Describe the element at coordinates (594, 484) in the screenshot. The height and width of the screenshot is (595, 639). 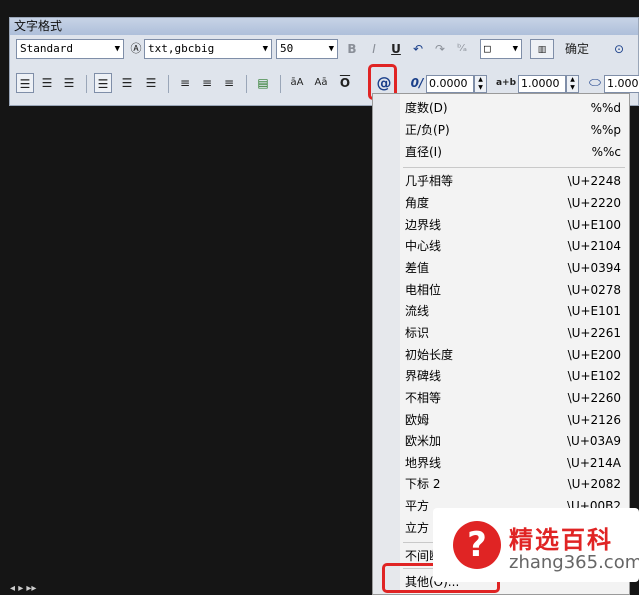
I see `menu-item-code: \U+2082` at that location.